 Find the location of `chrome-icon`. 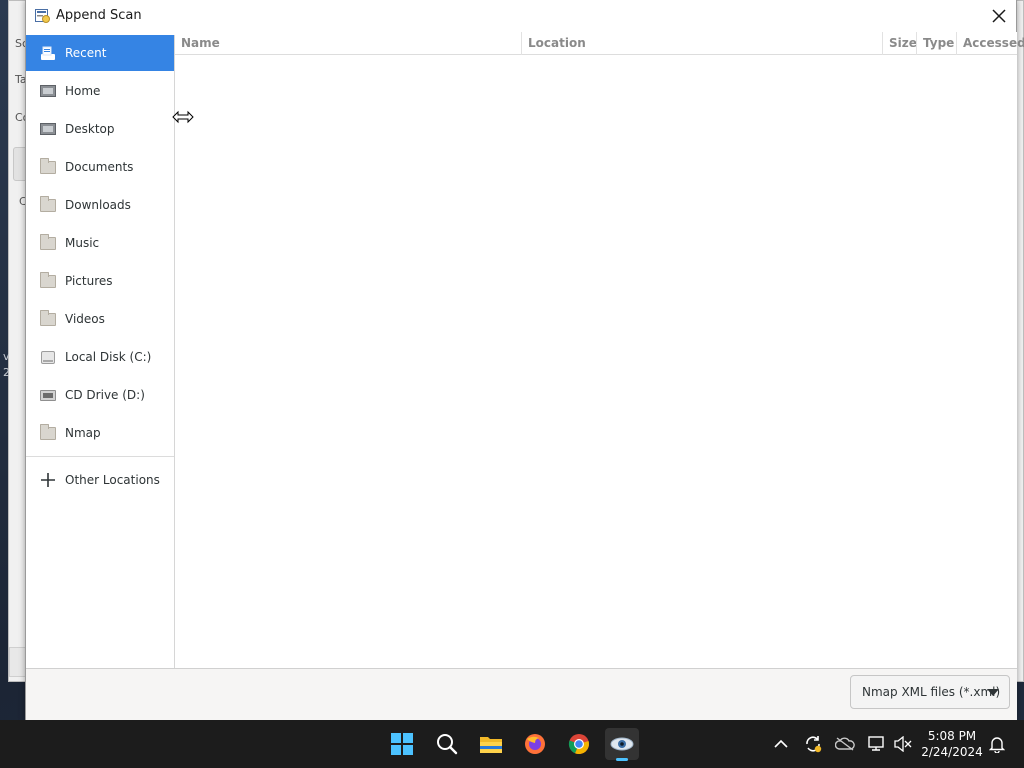

chrome-icon is located at coordinates (578, 744).